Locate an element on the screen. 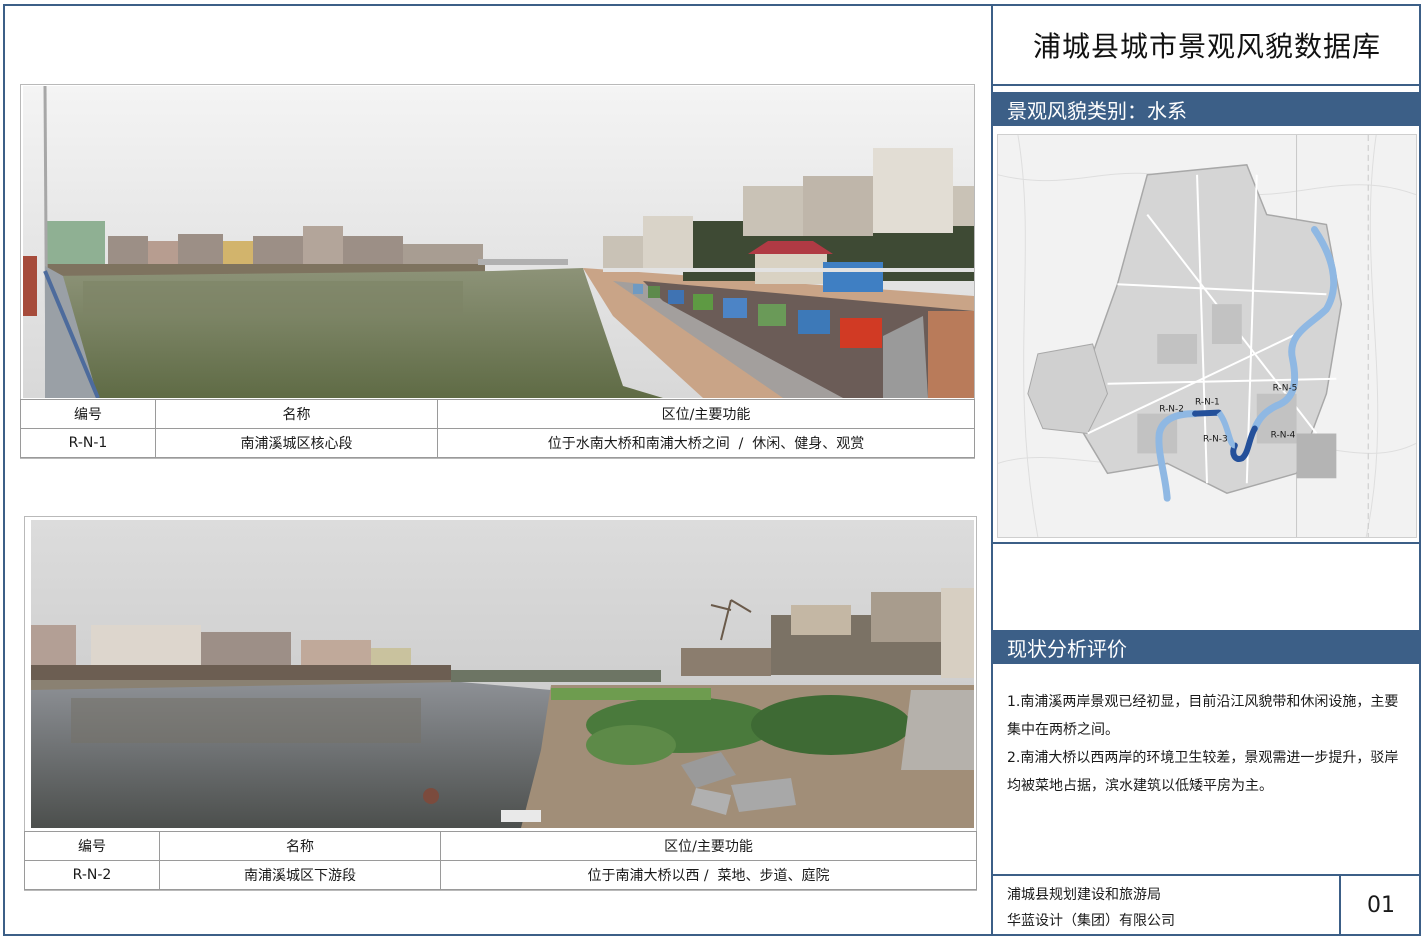 The image size is (1425, 940). divider is located at coordinates (1207, 543).